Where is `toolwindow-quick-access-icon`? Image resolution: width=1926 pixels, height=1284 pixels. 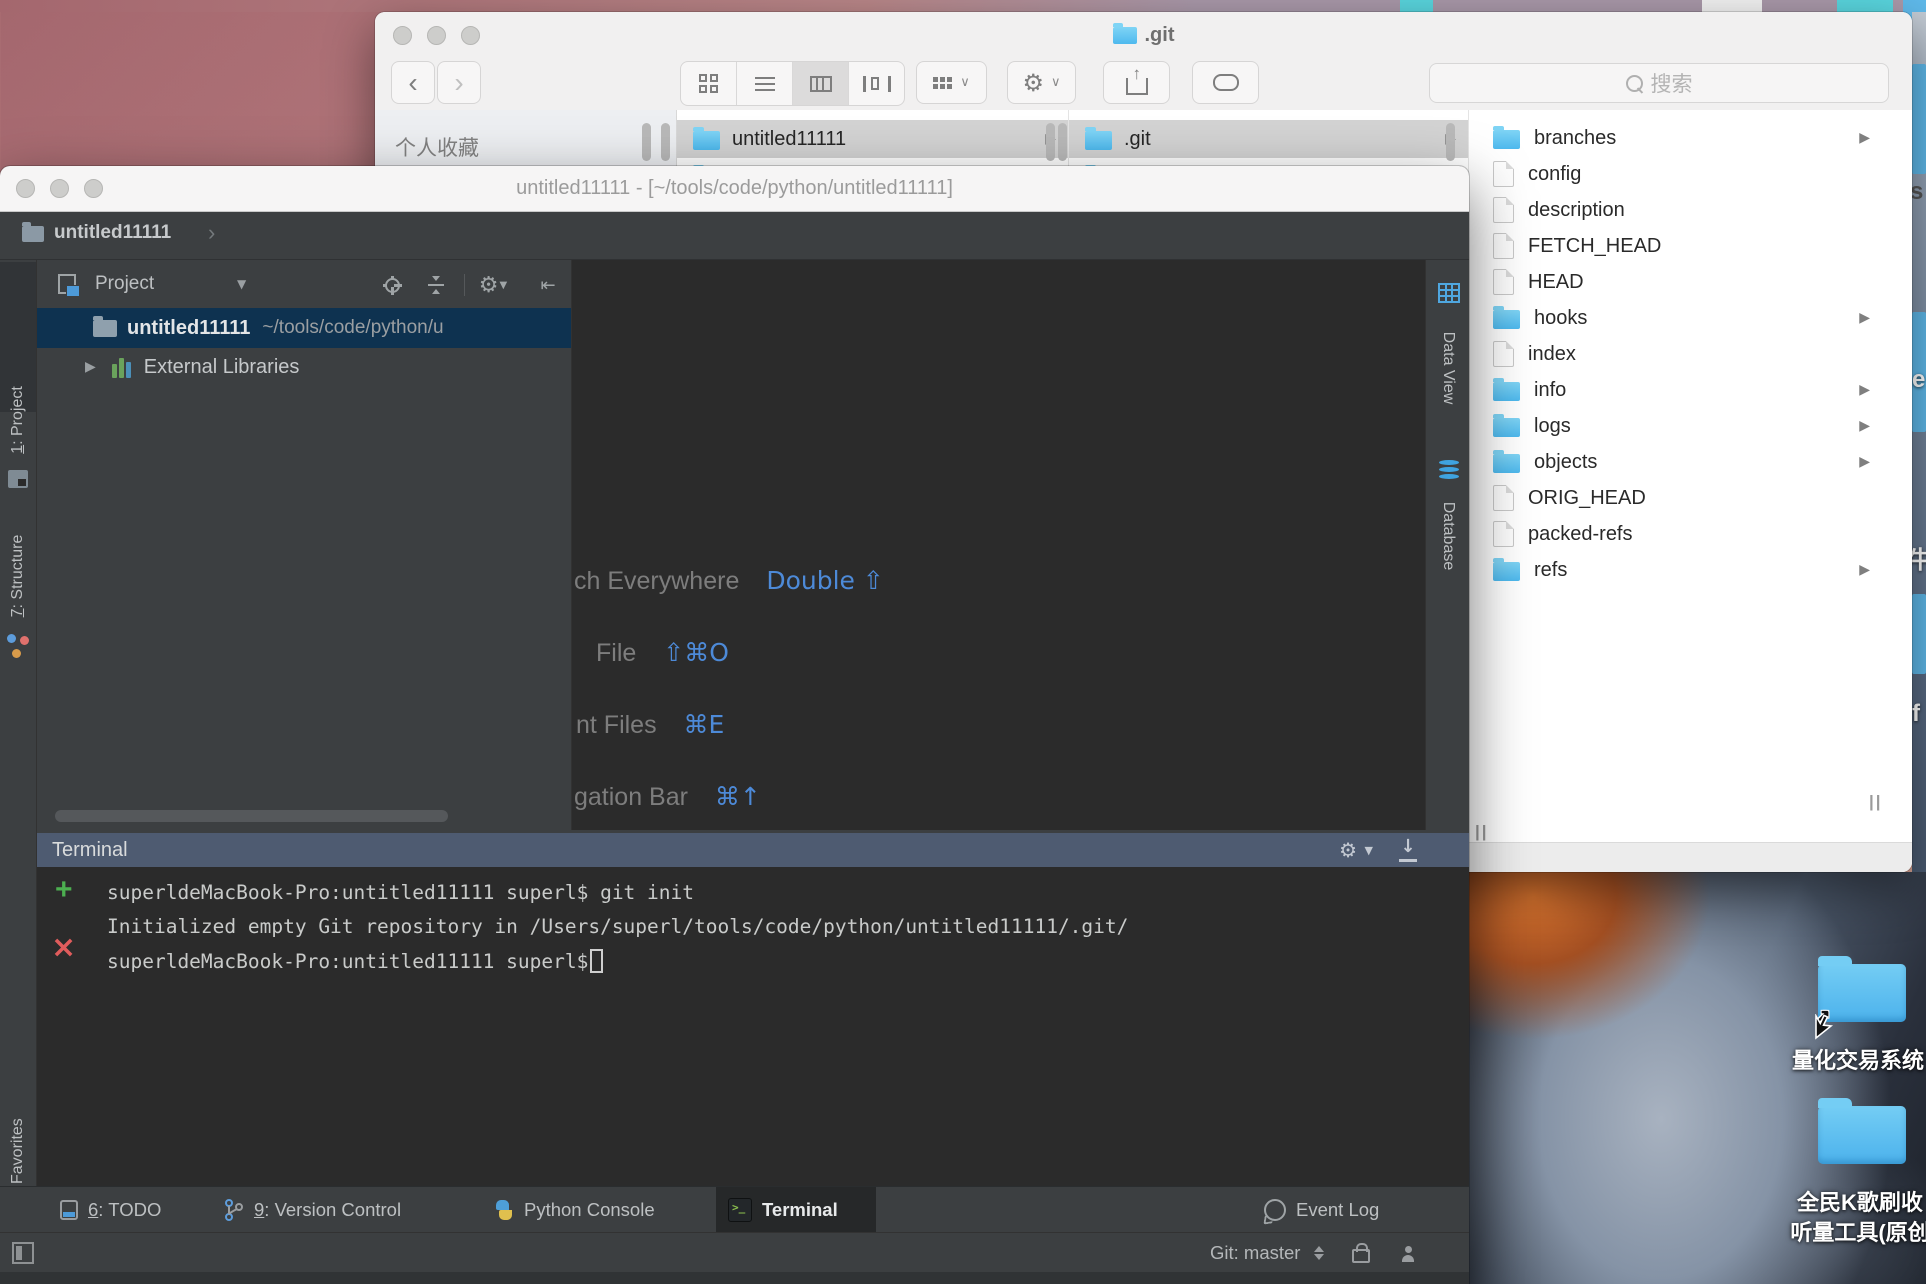 toolwindow-quick-access-icon is located at coordinates (23, 1253).